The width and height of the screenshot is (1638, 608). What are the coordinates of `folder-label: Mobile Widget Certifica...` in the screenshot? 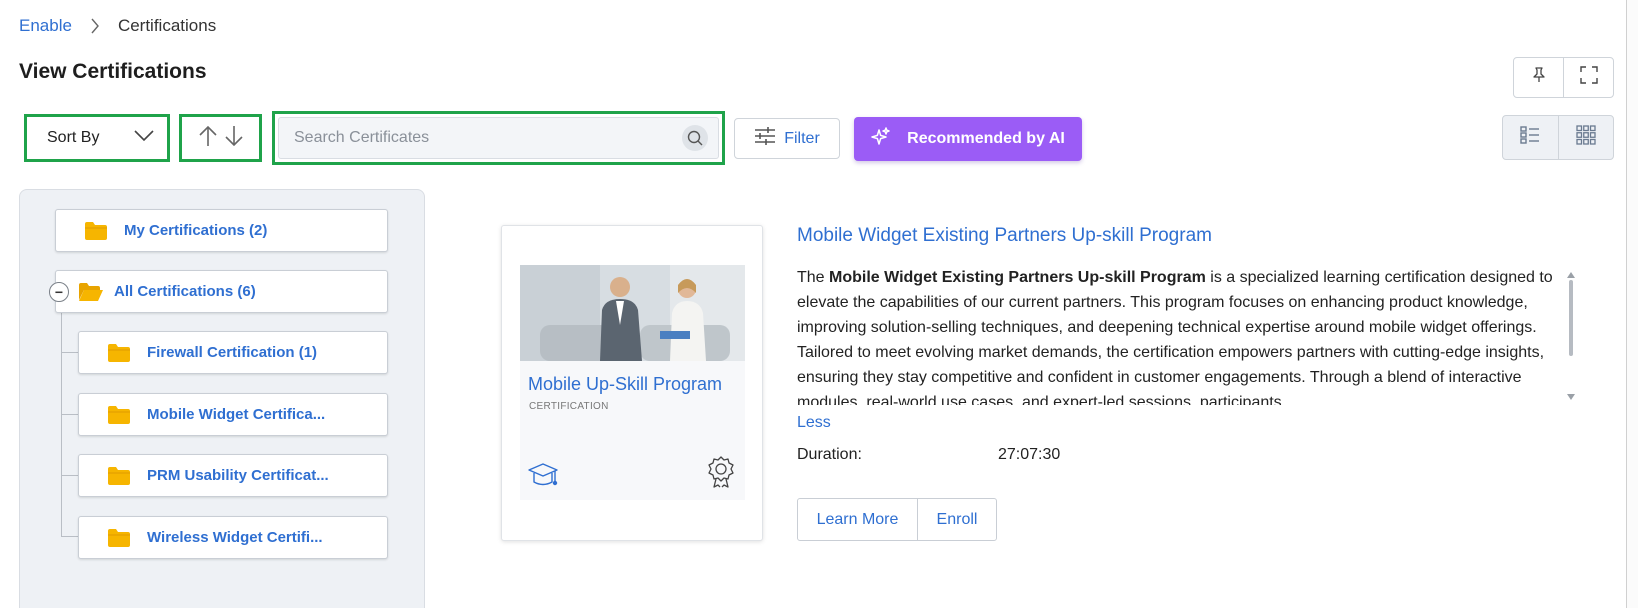 It's located at (236, 414).